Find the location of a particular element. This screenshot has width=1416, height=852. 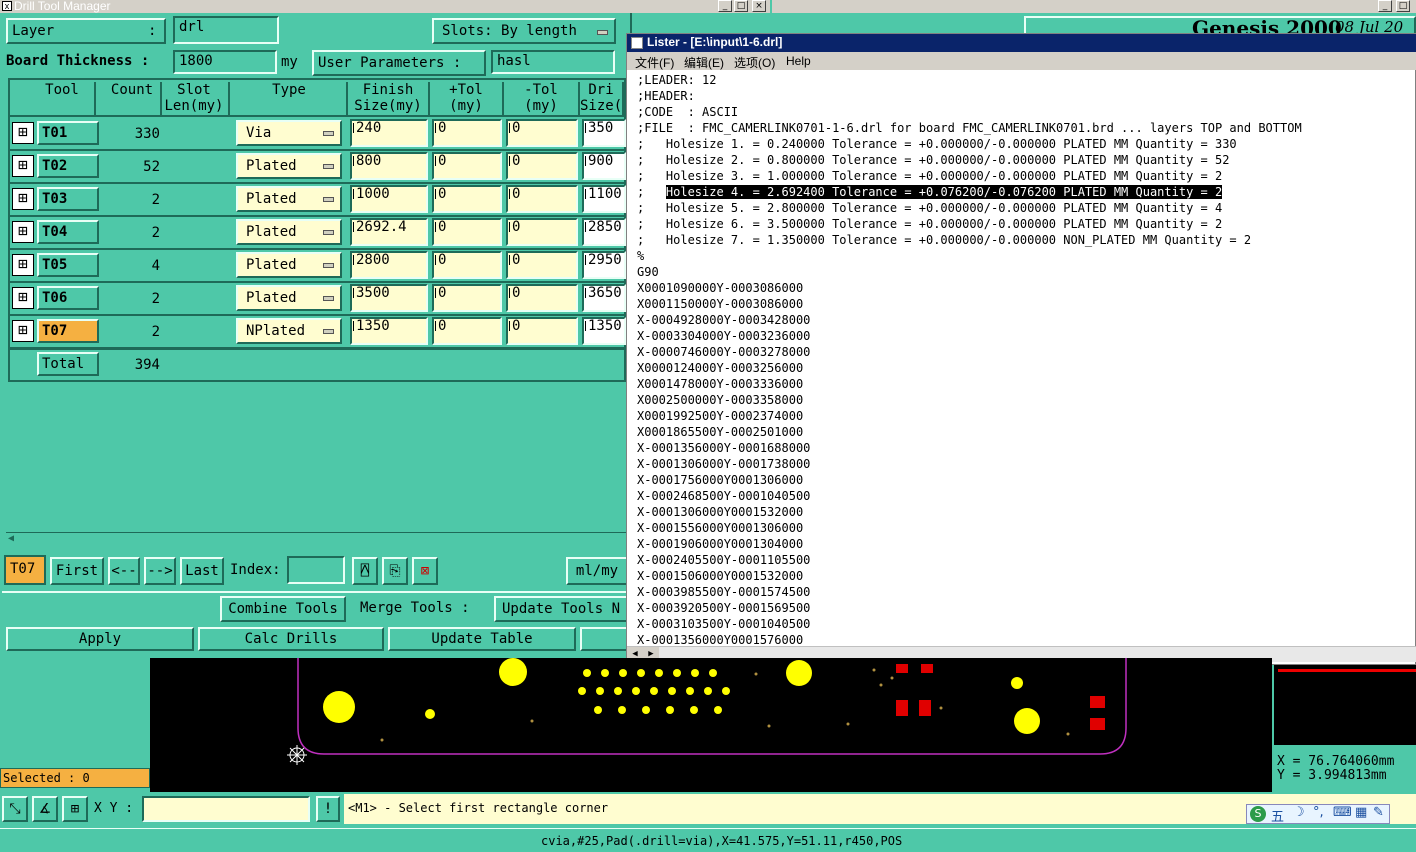

delete-icon: ⊠ is located at coordinates (425, 571).